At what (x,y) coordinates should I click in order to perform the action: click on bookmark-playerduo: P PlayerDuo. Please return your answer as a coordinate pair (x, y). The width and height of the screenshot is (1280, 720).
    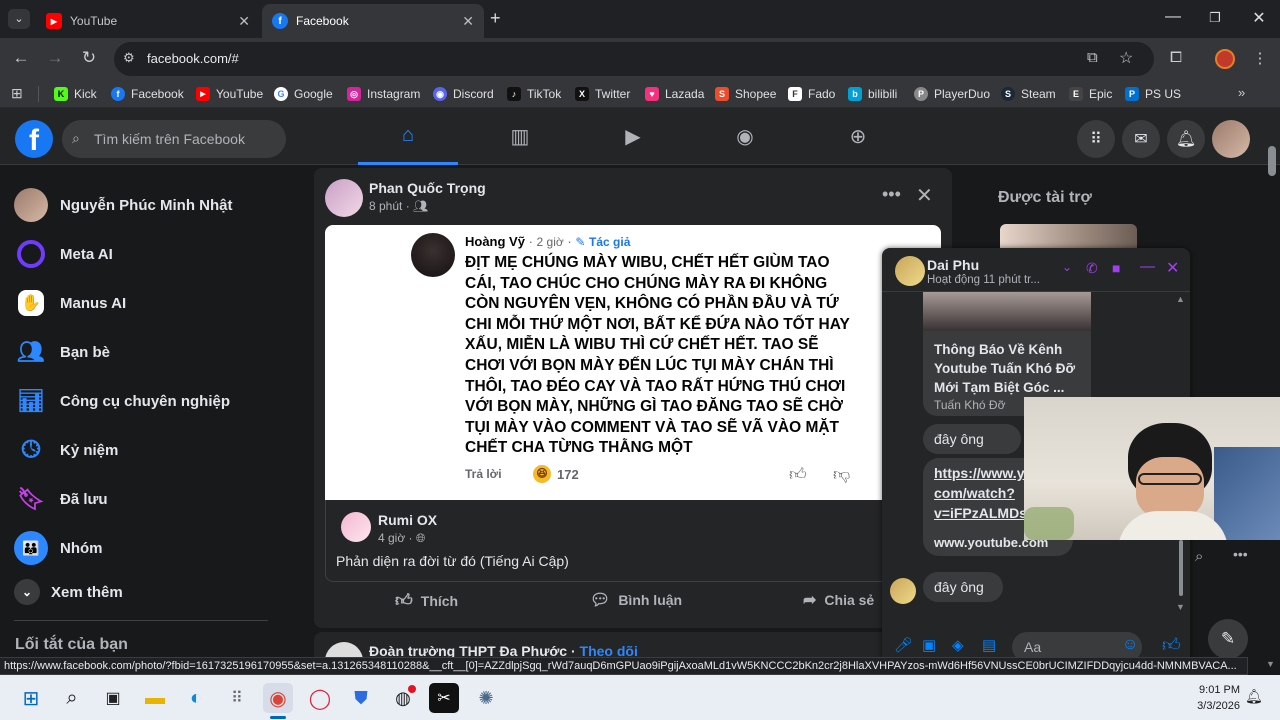
    Looking at the image, I should click on (952, 94).